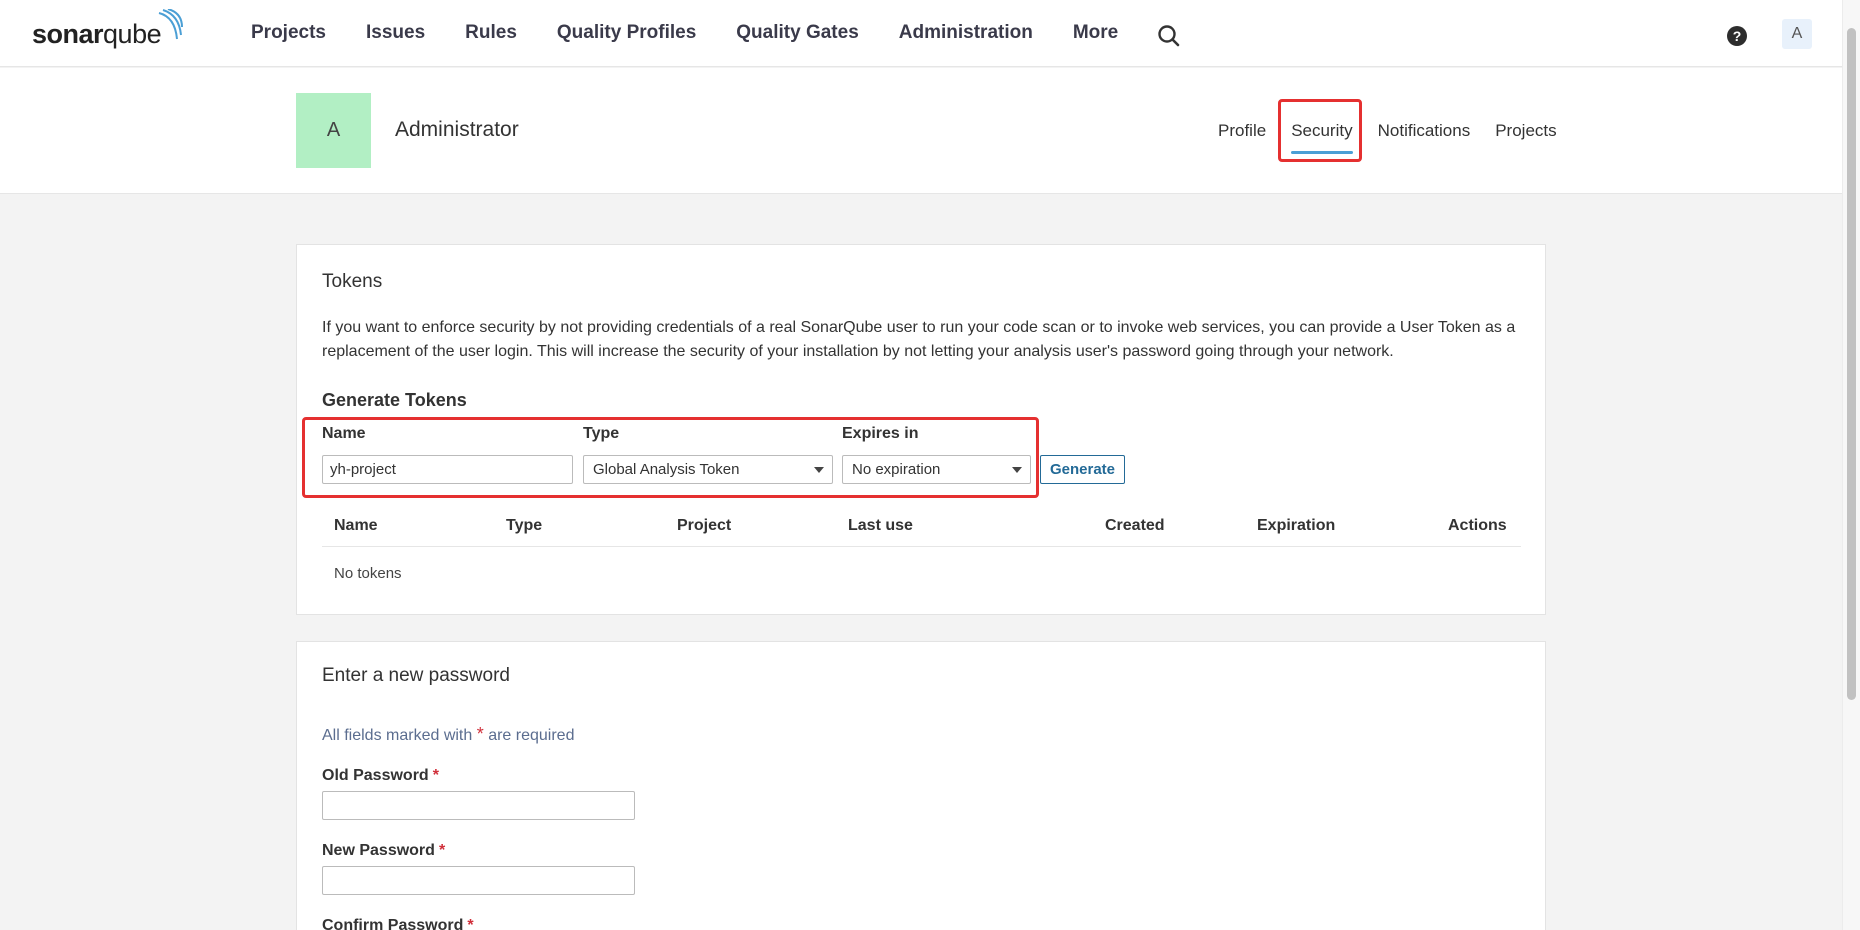 Image resolution: width=1860 pixels, height=930 pixels. What do you see at coordinates (1424, 131) in the screenshot?
I see `tab-notifications: Notifications` at bounding box center [1424, 131].